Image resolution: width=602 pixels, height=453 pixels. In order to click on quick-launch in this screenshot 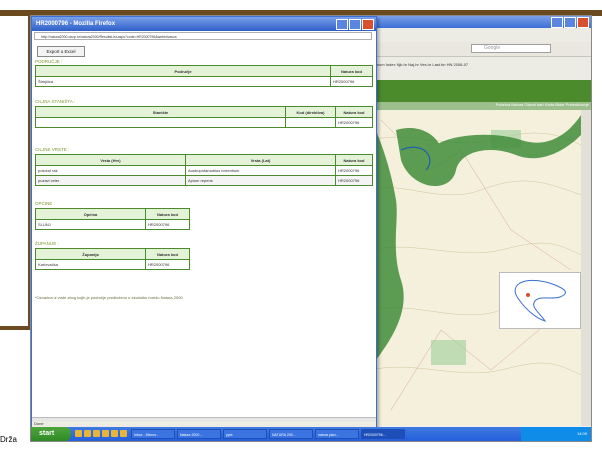, I will do `click(101, 433)`.